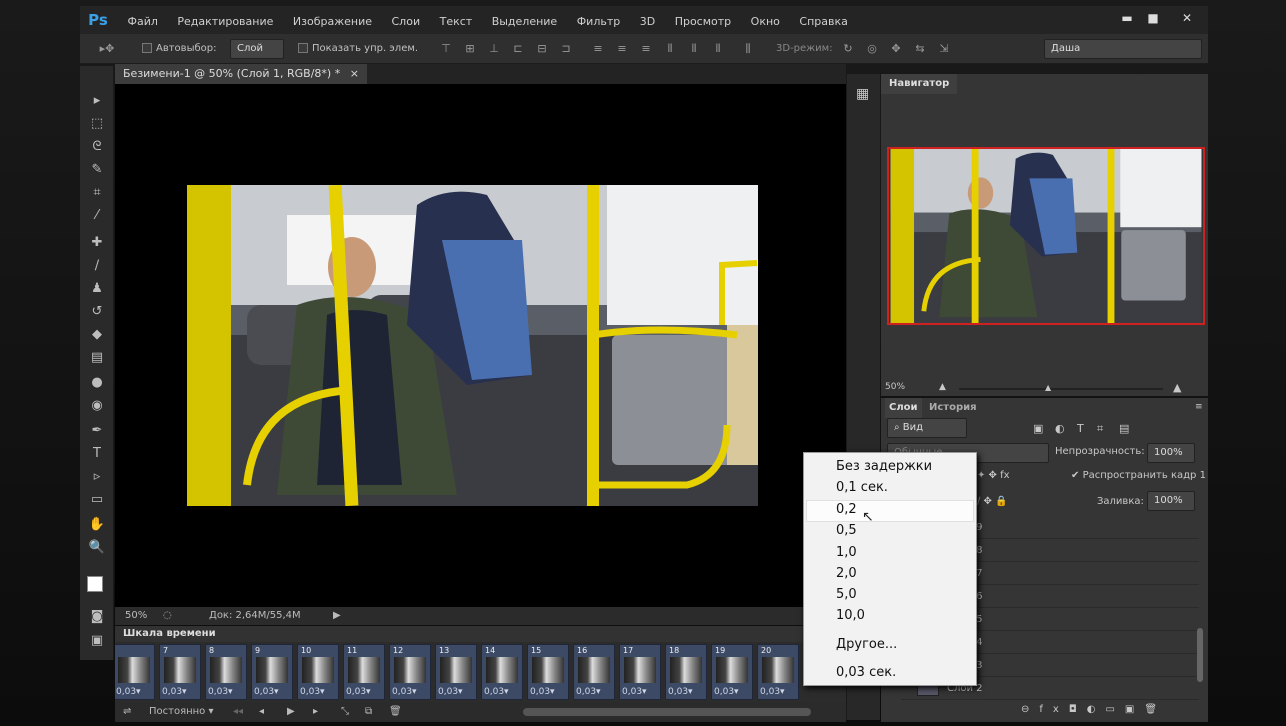 The width and height of the screenshot is (1286, 726). What do you see at coordinates (732, 672) in the screenshot?
I see `timeline-frame: 19 0,03▾` at bounding box center [732, 672].